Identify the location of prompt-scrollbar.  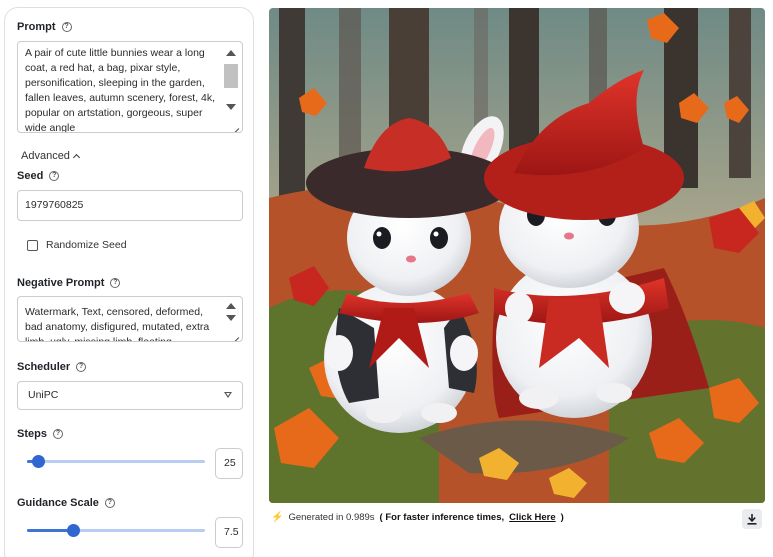
(231, 87).